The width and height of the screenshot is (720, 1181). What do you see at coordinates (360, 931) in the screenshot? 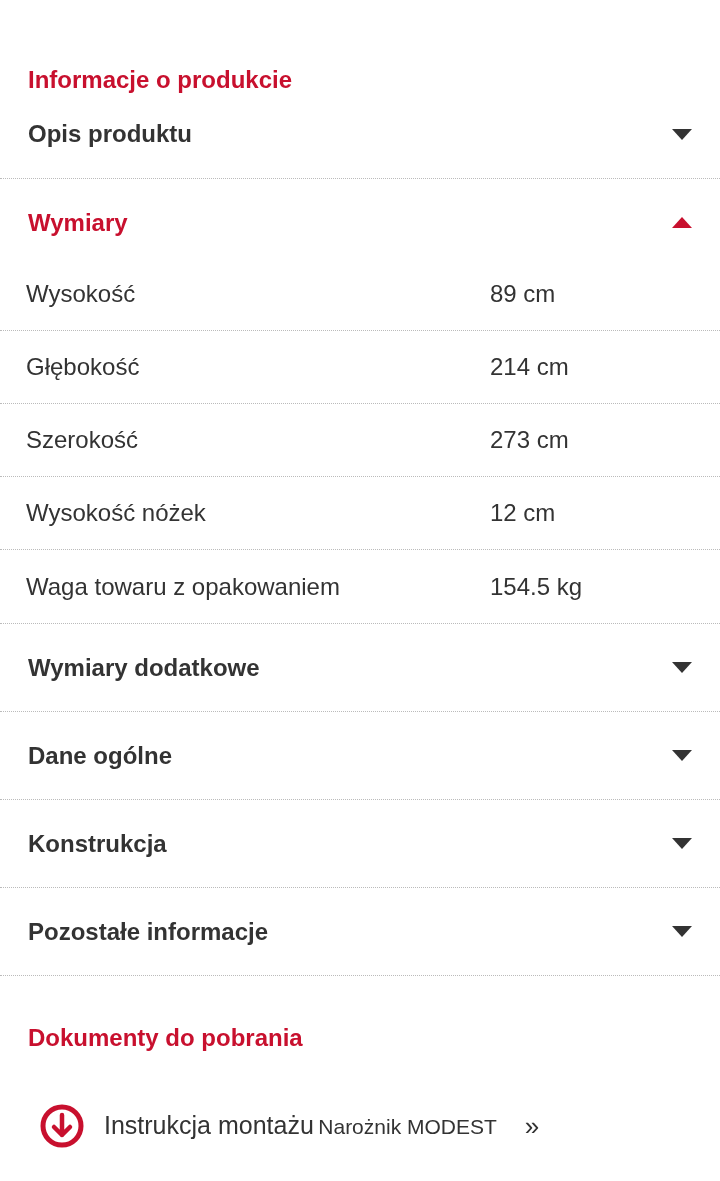
I see `accordion-header: Pozostałe informacje` at bounding box center [360, 931].